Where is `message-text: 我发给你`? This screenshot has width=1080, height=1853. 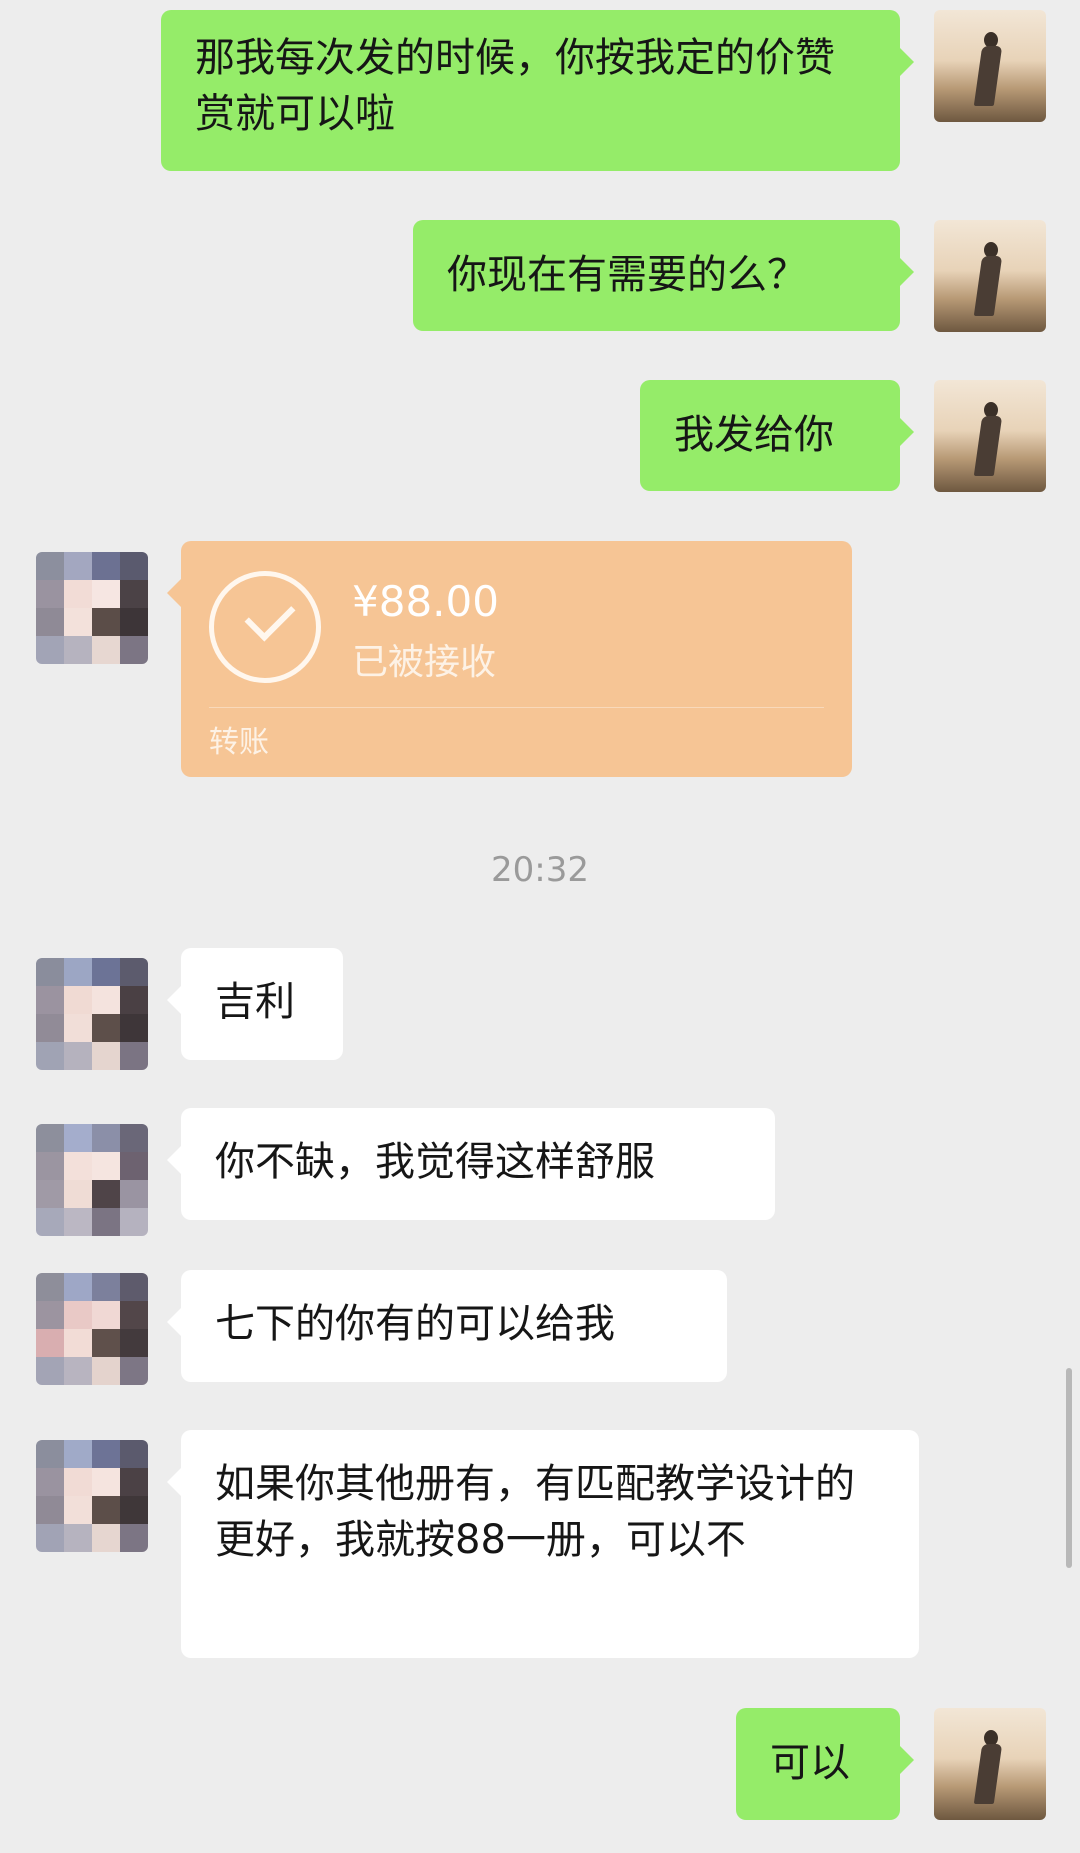
message-text: 我发给你 is located at coordinates (754, 435).